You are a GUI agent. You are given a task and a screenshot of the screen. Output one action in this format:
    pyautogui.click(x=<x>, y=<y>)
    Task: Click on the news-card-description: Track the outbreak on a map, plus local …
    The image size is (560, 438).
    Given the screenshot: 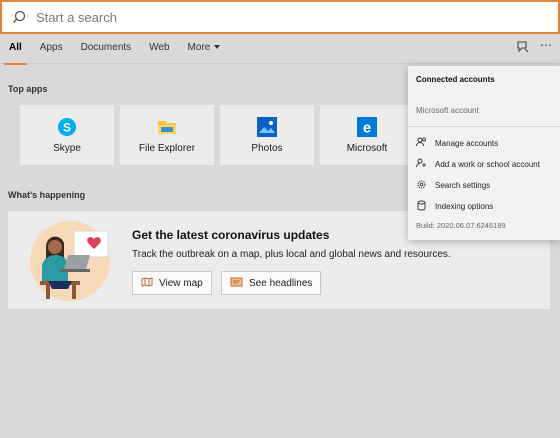 What is the action you would take?
    pyautogui.click(x=291, y=254)
    